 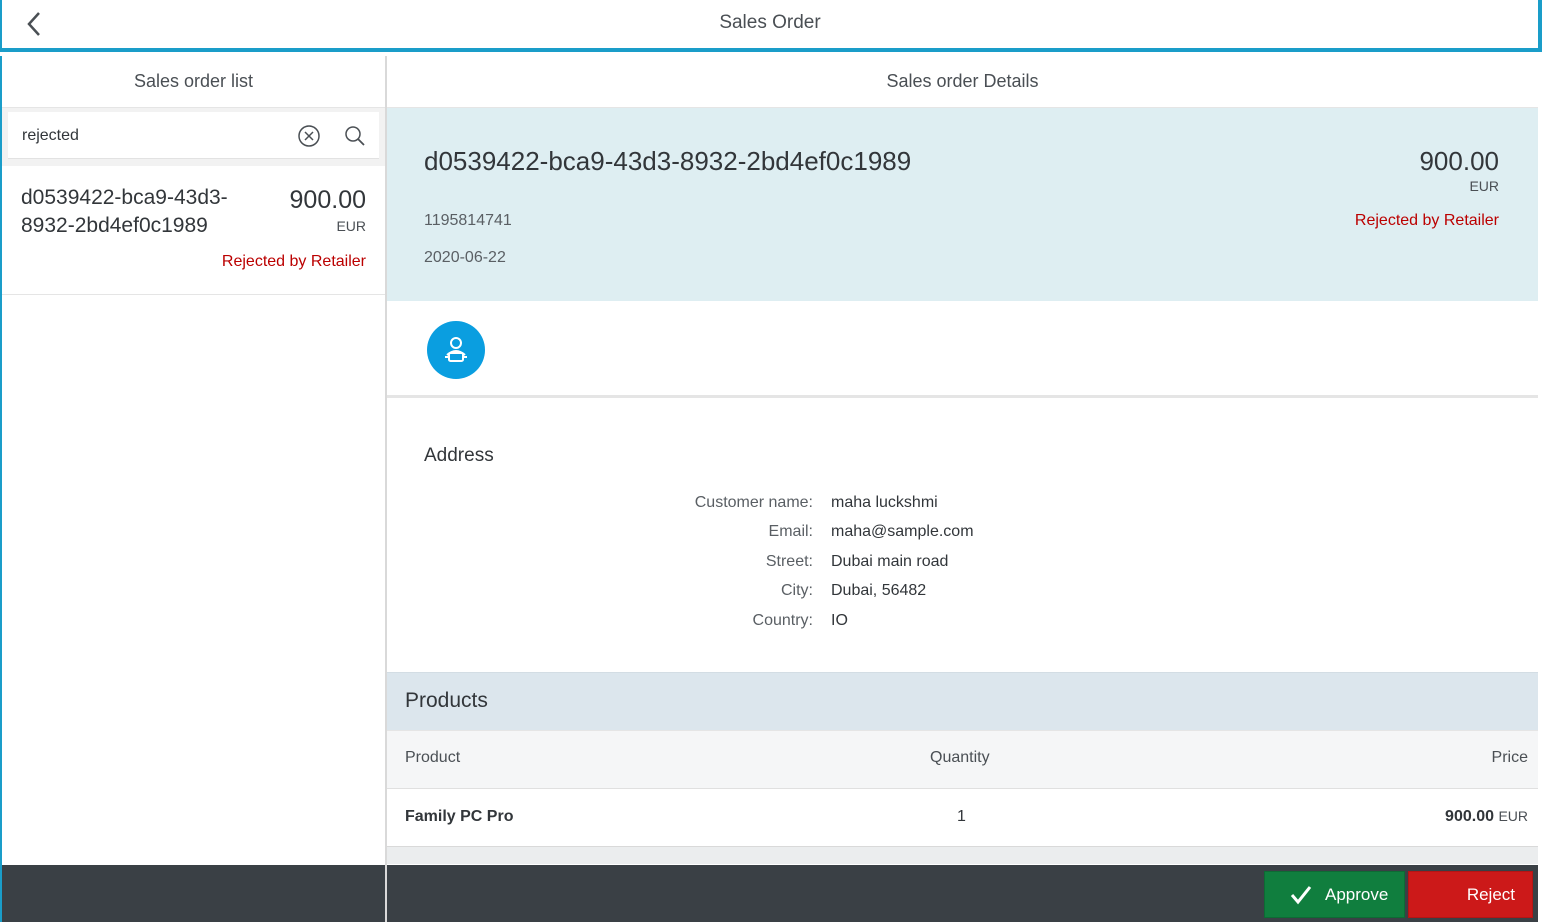 What do you see at coordinates (962, 855) in the screenshot?
I see `table-footer-strip` at bounding box center [962, 855].